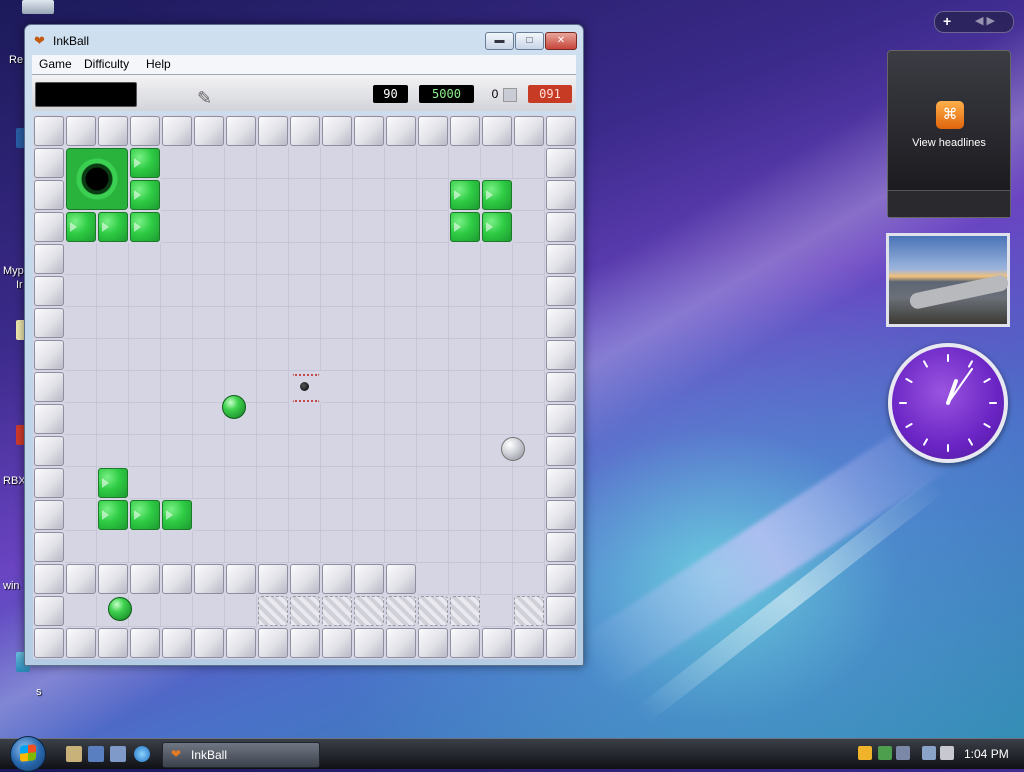 The image size is (1024, 772). What do you see at coordinates (86, 94) in the screenshot?
I see `ink-display` at bounding box center [86, 94].